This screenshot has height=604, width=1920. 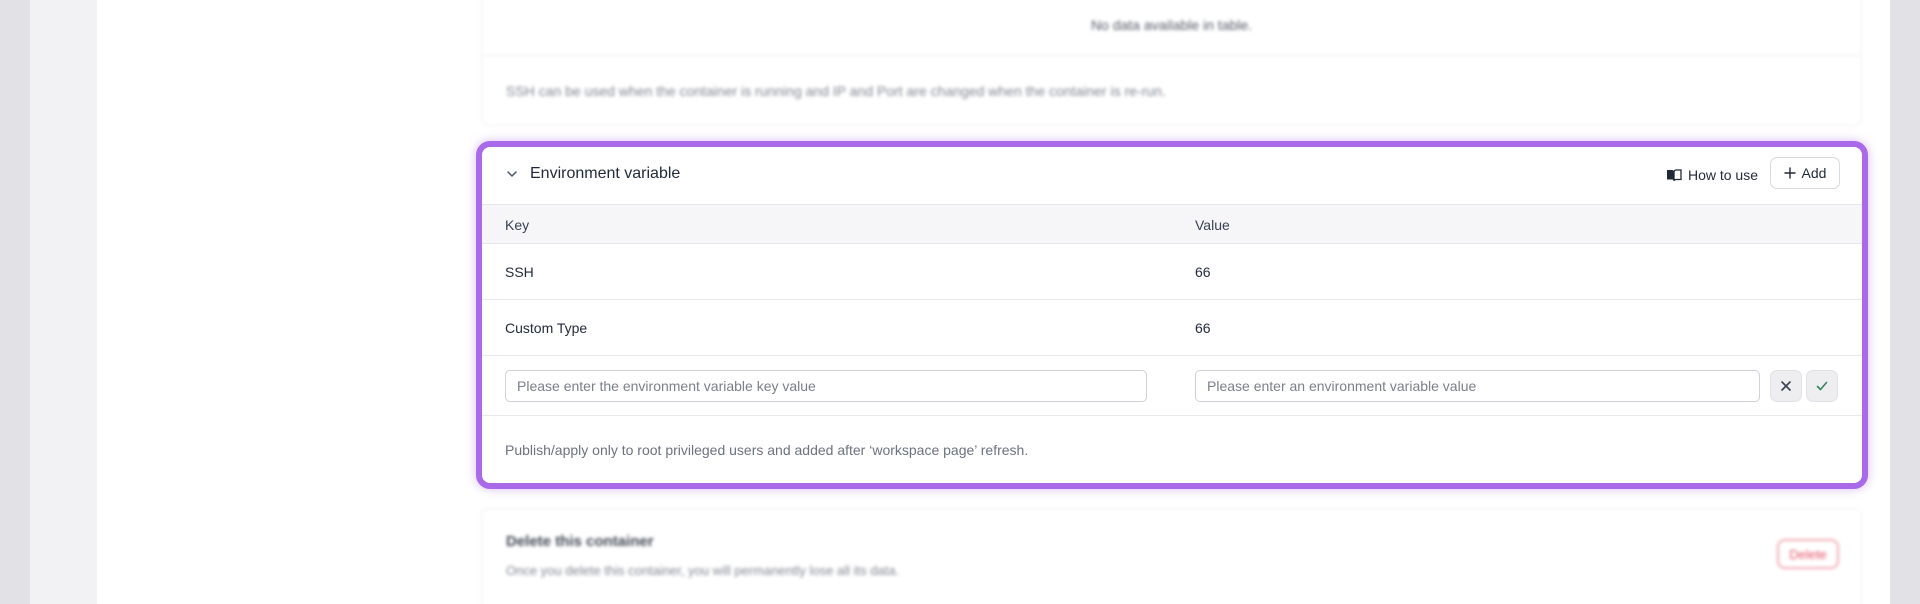 I want to click on env-card-header: Environment variable How to use Add, so click(x=1172, y=175).